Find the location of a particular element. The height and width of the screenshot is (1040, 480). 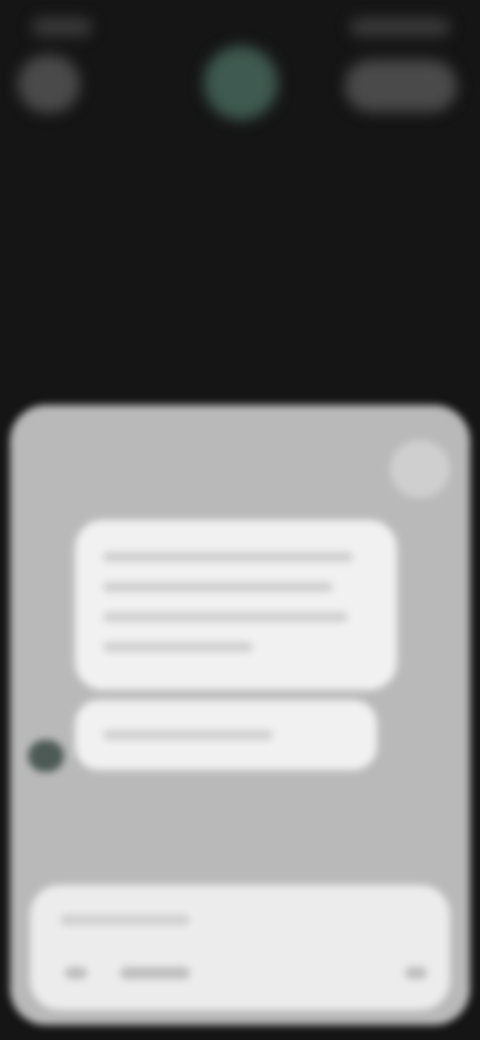

app-header is located at coordinates (240, 70).